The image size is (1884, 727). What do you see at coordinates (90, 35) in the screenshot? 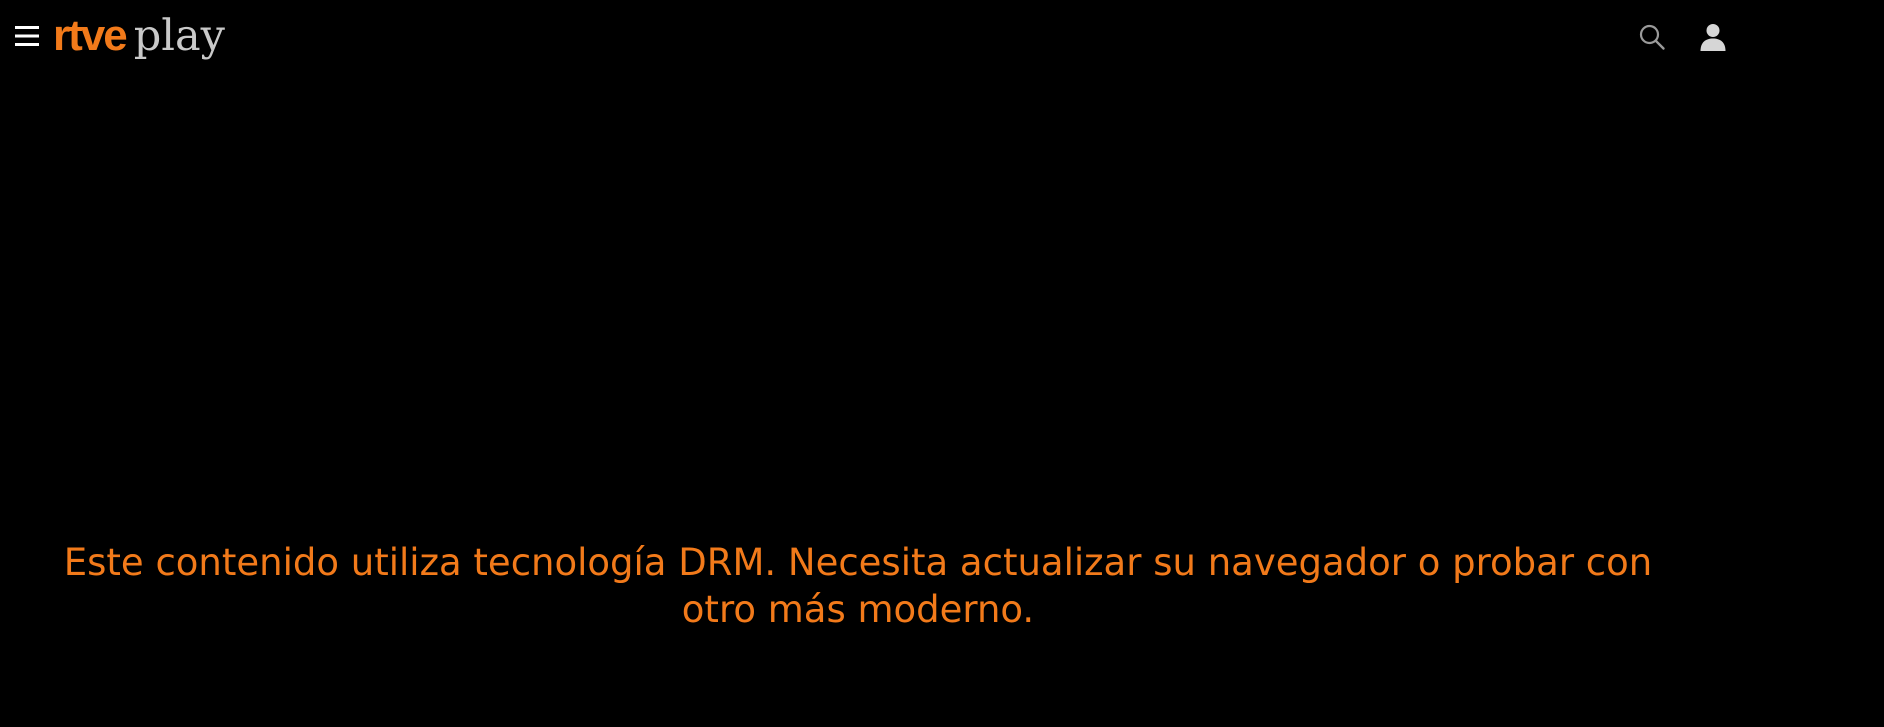
I see `logo-brand-text: rtve` at bounding box center [90, 35].